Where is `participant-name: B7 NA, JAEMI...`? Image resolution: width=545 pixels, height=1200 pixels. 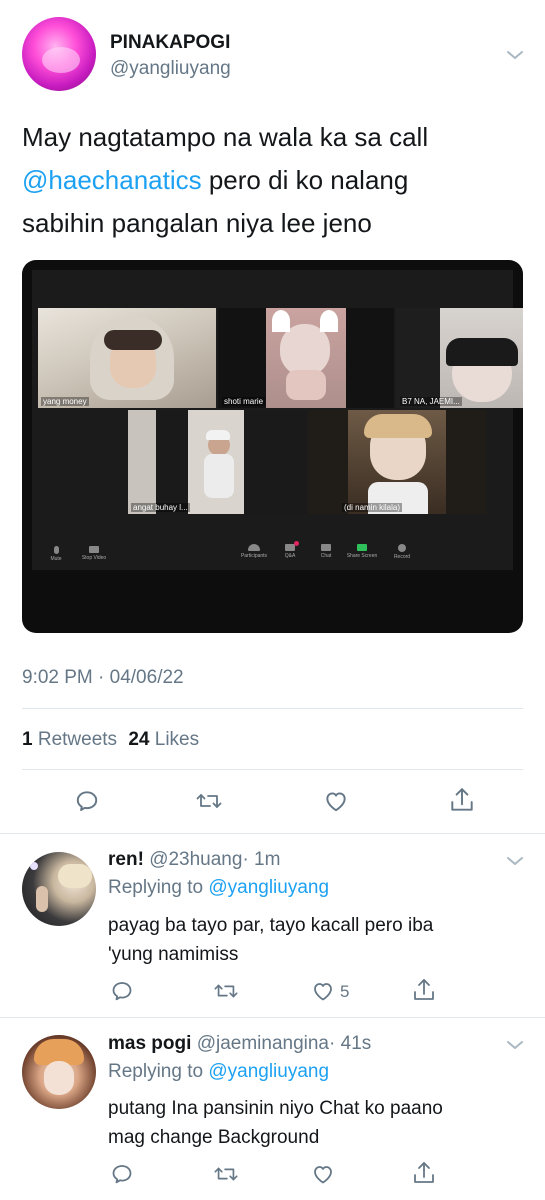
participant-name: B7 NA, JAEMI... is located at coordinates (431, 401).